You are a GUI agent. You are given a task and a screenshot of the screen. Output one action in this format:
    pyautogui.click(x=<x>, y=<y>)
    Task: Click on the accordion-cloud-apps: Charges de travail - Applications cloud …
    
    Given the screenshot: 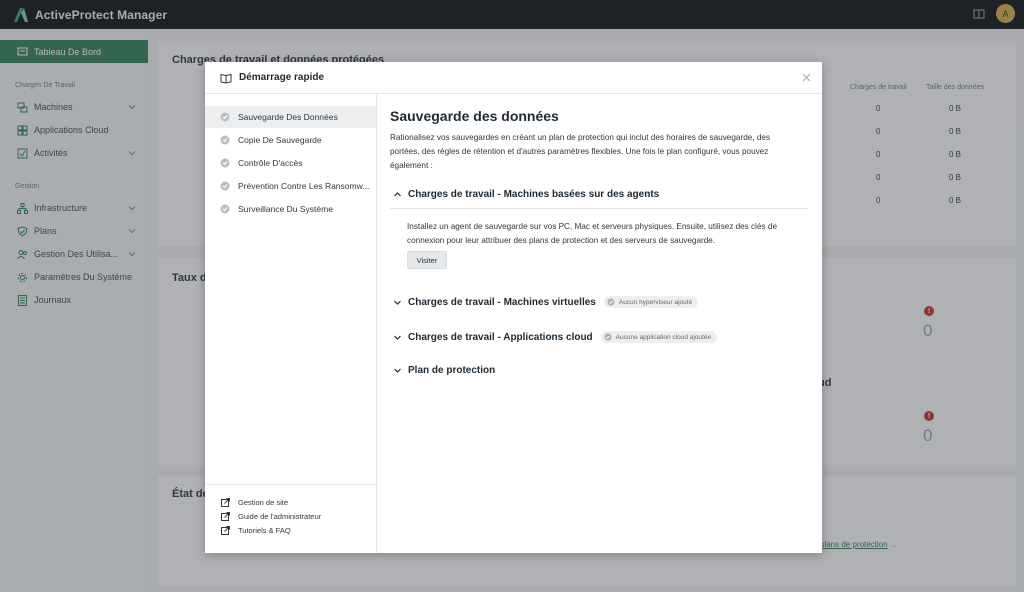 What is the action you would take?
    pyautogui.click(x=555, y=337)
    